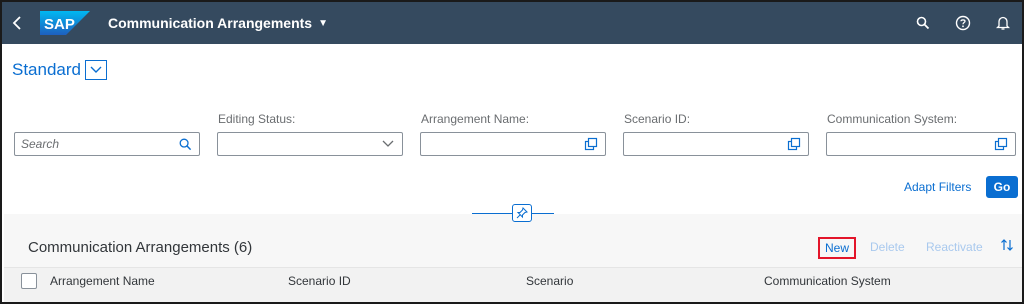 The image size is (1024, 304). Describe the element at coordinates (921, 144) in the screenshot. I see `communication-system-field` at that location.